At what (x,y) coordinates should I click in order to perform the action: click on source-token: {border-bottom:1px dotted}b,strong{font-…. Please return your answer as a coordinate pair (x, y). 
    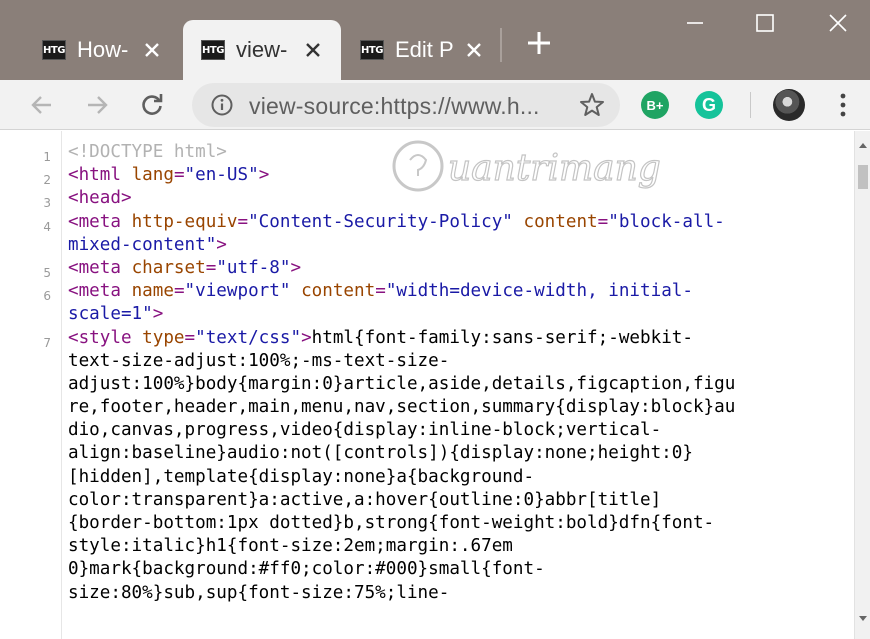
    Looking at the image, I should click on (391, 523).